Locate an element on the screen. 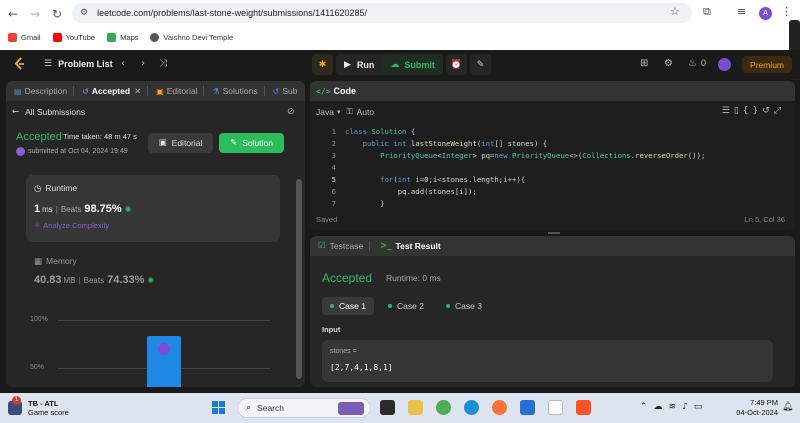  language-select: Java is located at coordinates (325, 112).